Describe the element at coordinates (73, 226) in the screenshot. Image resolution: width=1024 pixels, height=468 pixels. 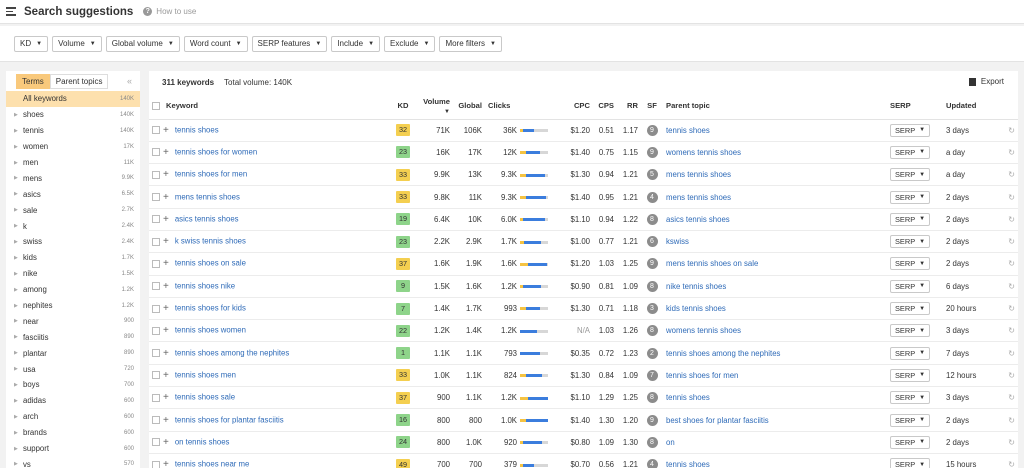
I see `sidebar-item-k: ▶ k 2.4K` at that location.